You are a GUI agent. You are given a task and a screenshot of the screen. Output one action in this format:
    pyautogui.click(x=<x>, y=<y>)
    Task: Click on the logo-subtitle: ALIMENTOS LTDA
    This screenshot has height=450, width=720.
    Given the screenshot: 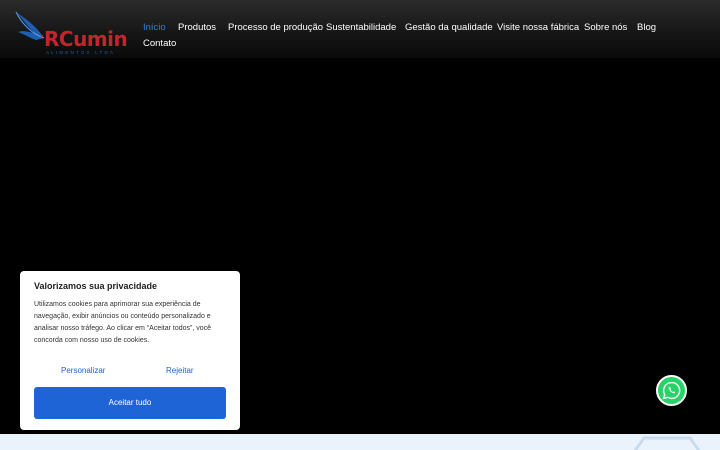 What is the action you would take?
    pyautogui.click(x=81, y=52)
    